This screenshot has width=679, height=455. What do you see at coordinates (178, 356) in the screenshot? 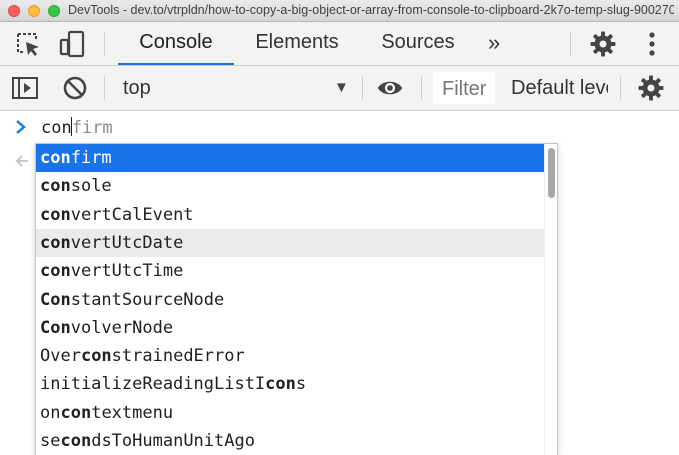
I see `suggestion-post-text: strainedError` at bounding box center [178, 356].